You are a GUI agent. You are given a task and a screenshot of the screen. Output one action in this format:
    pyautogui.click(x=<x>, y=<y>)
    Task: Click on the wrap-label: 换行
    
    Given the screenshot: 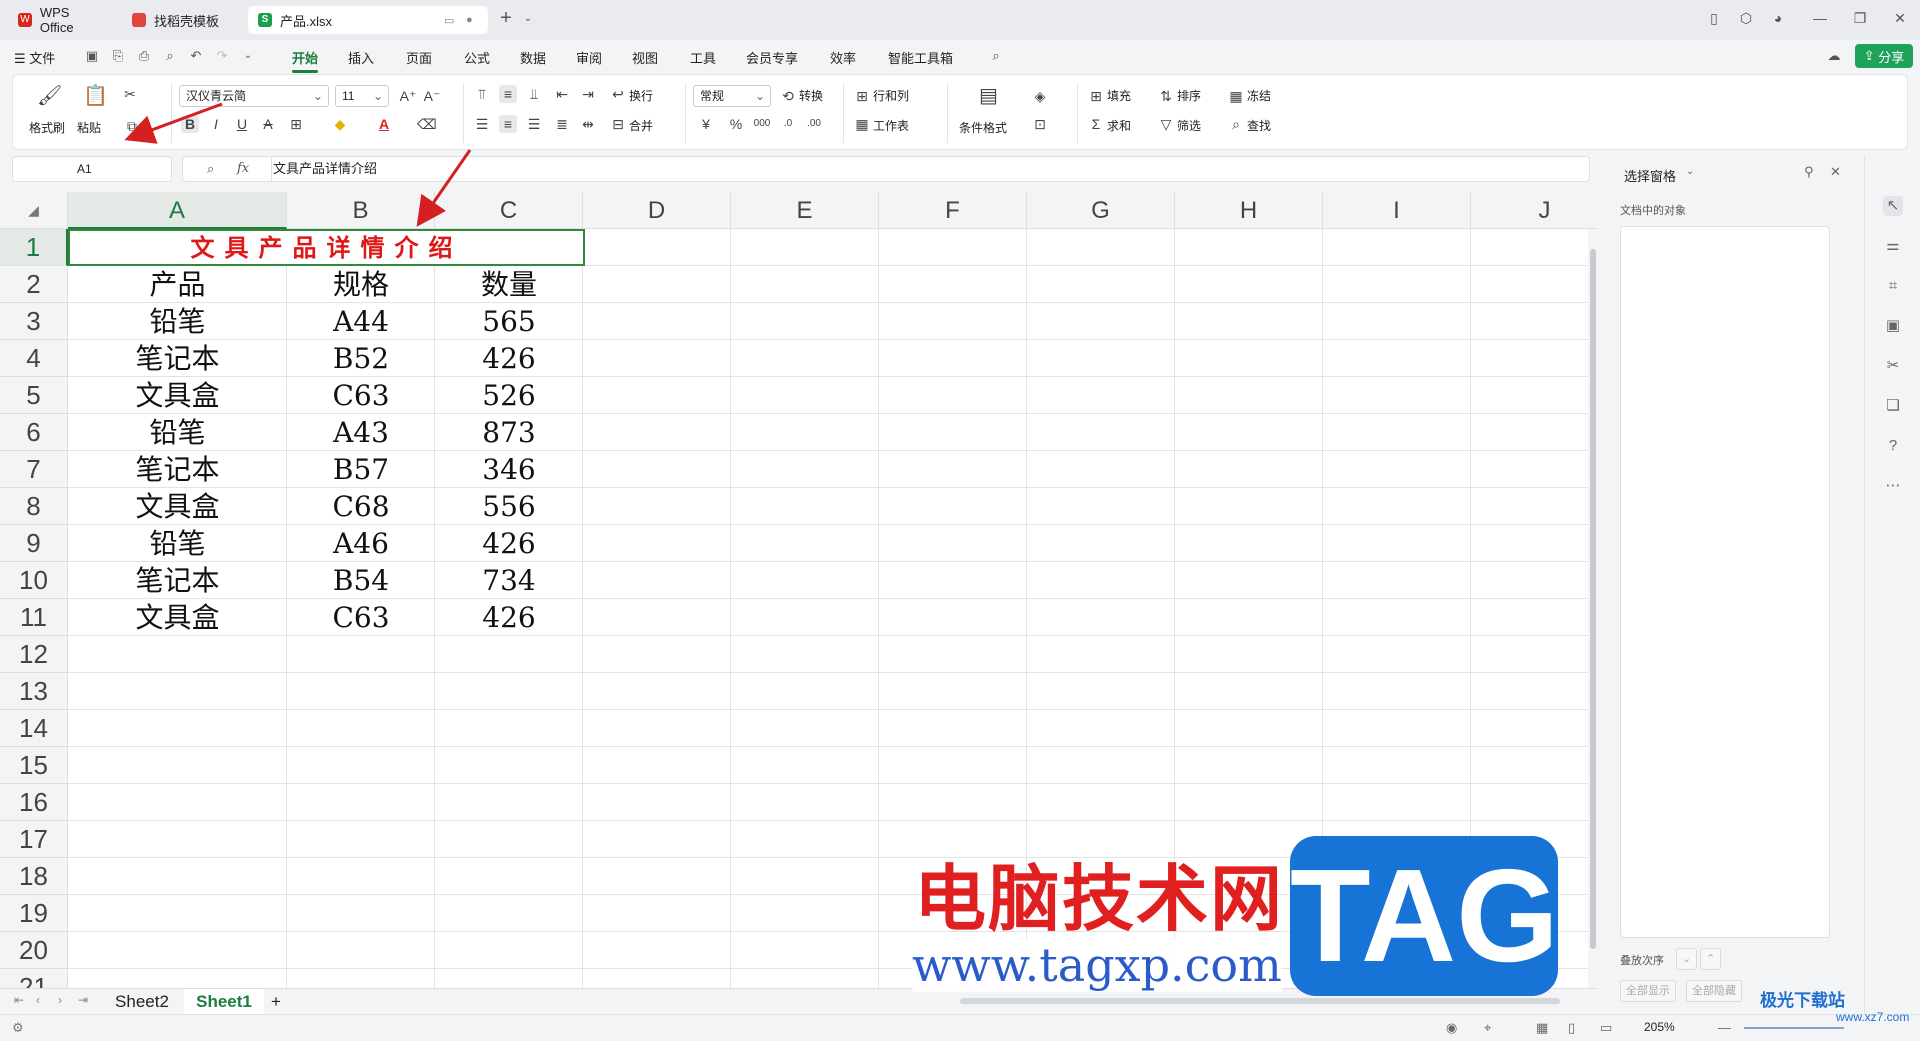 What is the action you would take?
    pyautogui.click(x=641, y=95)
    